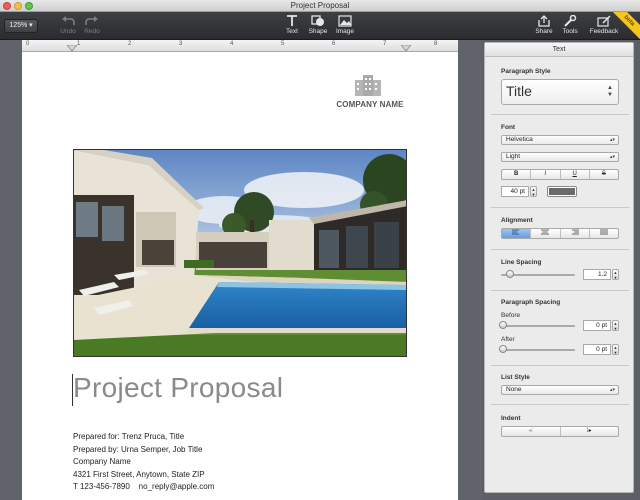 The width and height of the screenshot is (640, 500). Describe the element at coordinates (102, 461) in the screenshot. I see `company-name-line: Company Name` at that location.